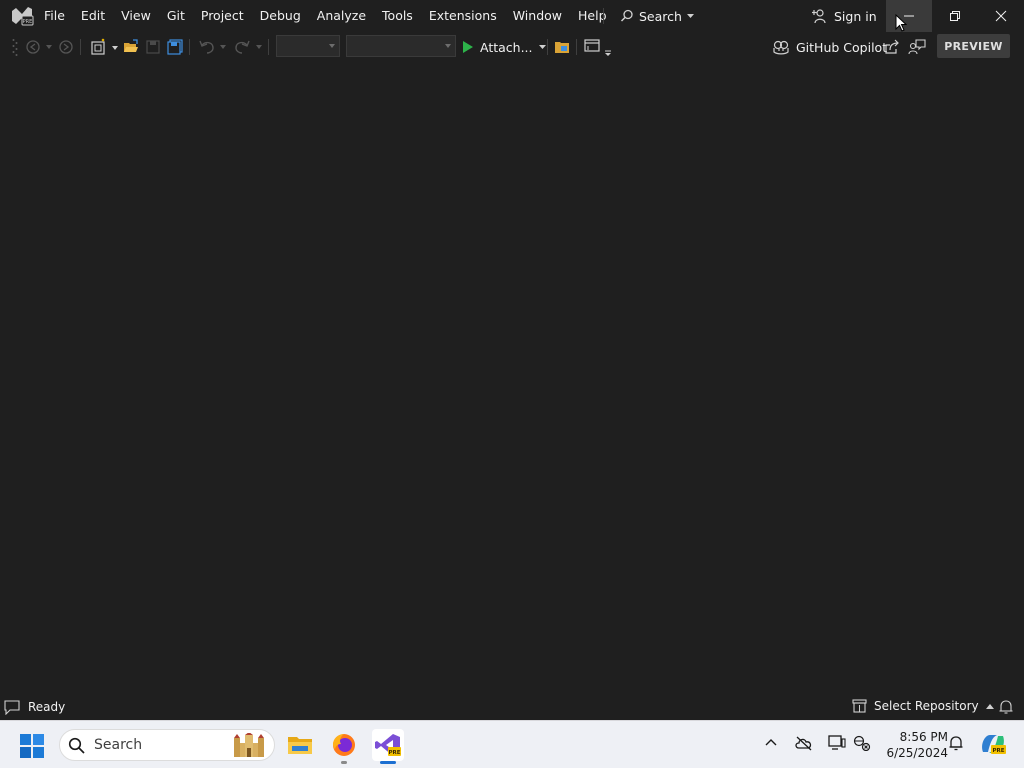 This screenshot has height=768, width=1024. I want to click on chevron-up-icon, so click(989, 706).